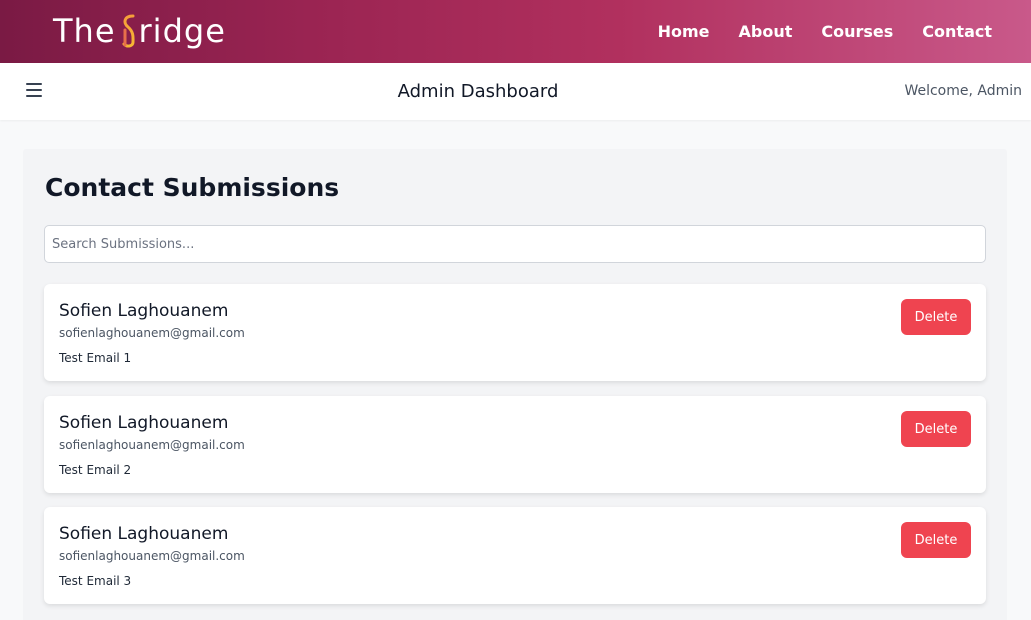  What do you see at coordinates (963, 91) in the screenshot?
I see `welcome-text: Welcome, Admin` at bounding box center [963, 91].